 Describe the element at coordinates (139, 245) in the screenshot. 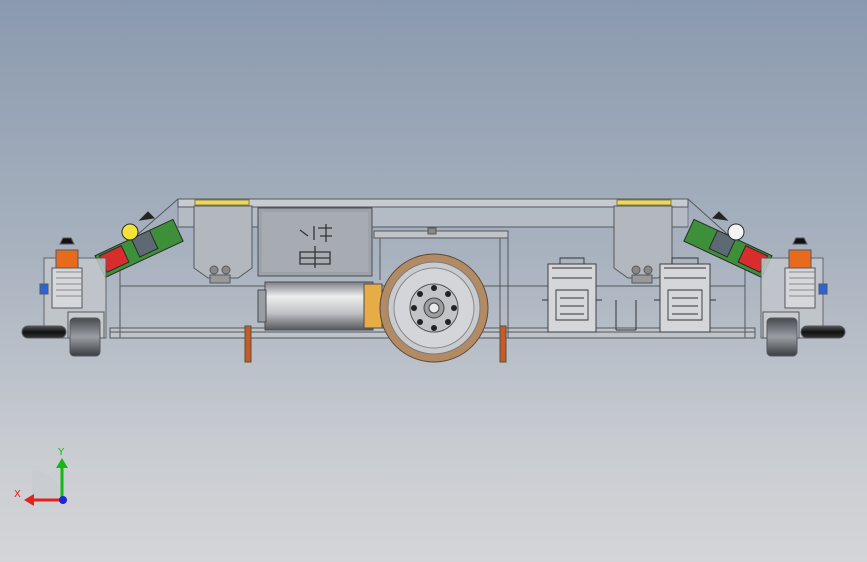

I see `left-sensor-board` at that location.